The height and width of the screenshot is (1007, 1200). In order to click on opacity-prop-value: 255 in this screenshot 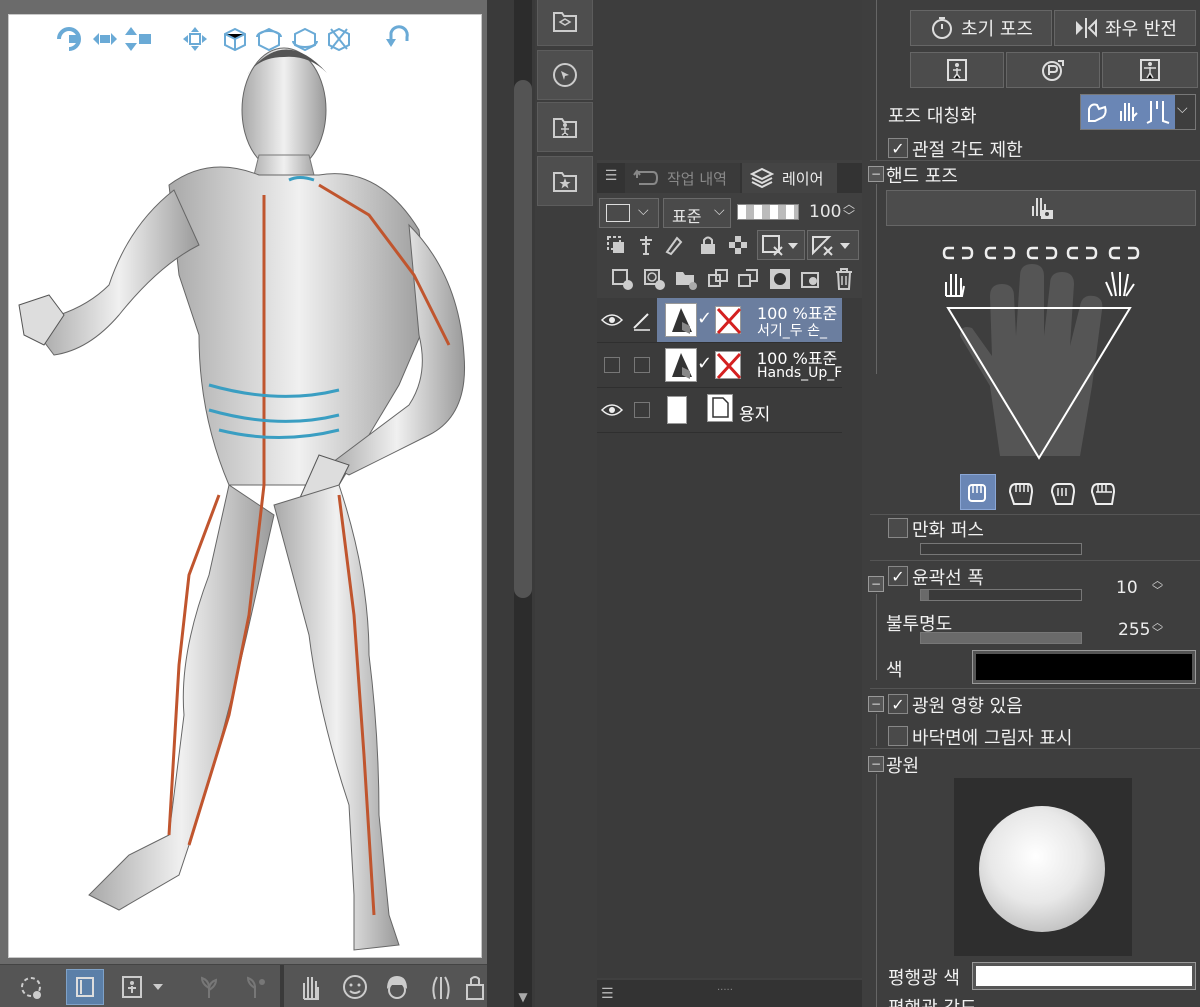, I will do `click(1134, 630)`.